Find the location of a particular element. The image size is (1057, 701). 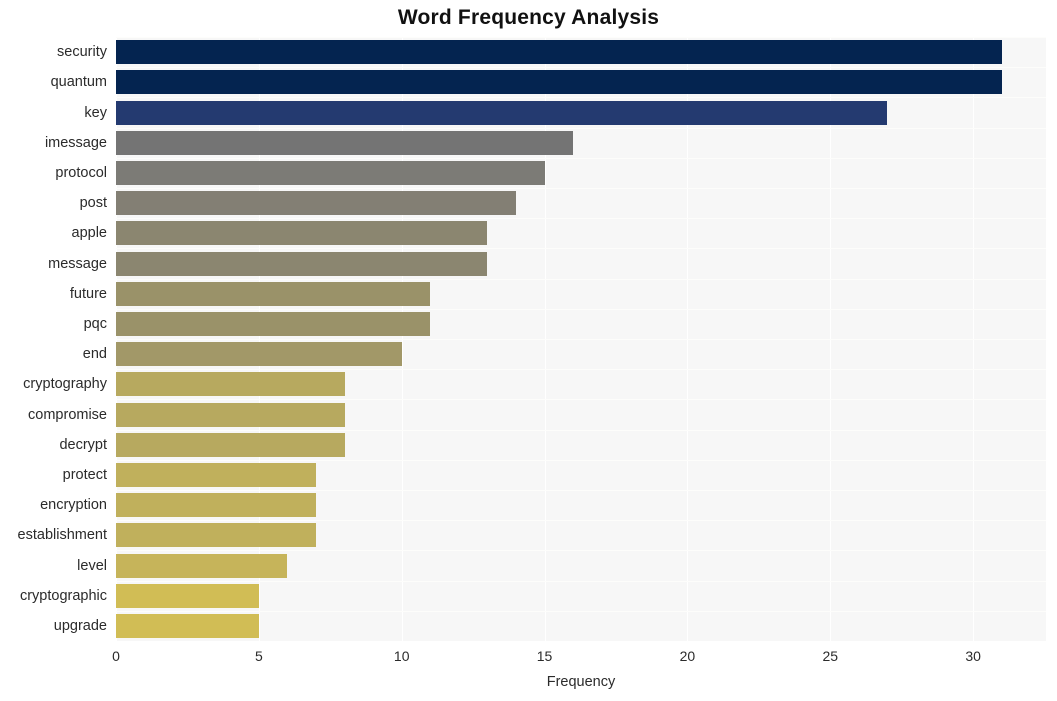

y-tick-label: apple is located at coordinates (89, 233).